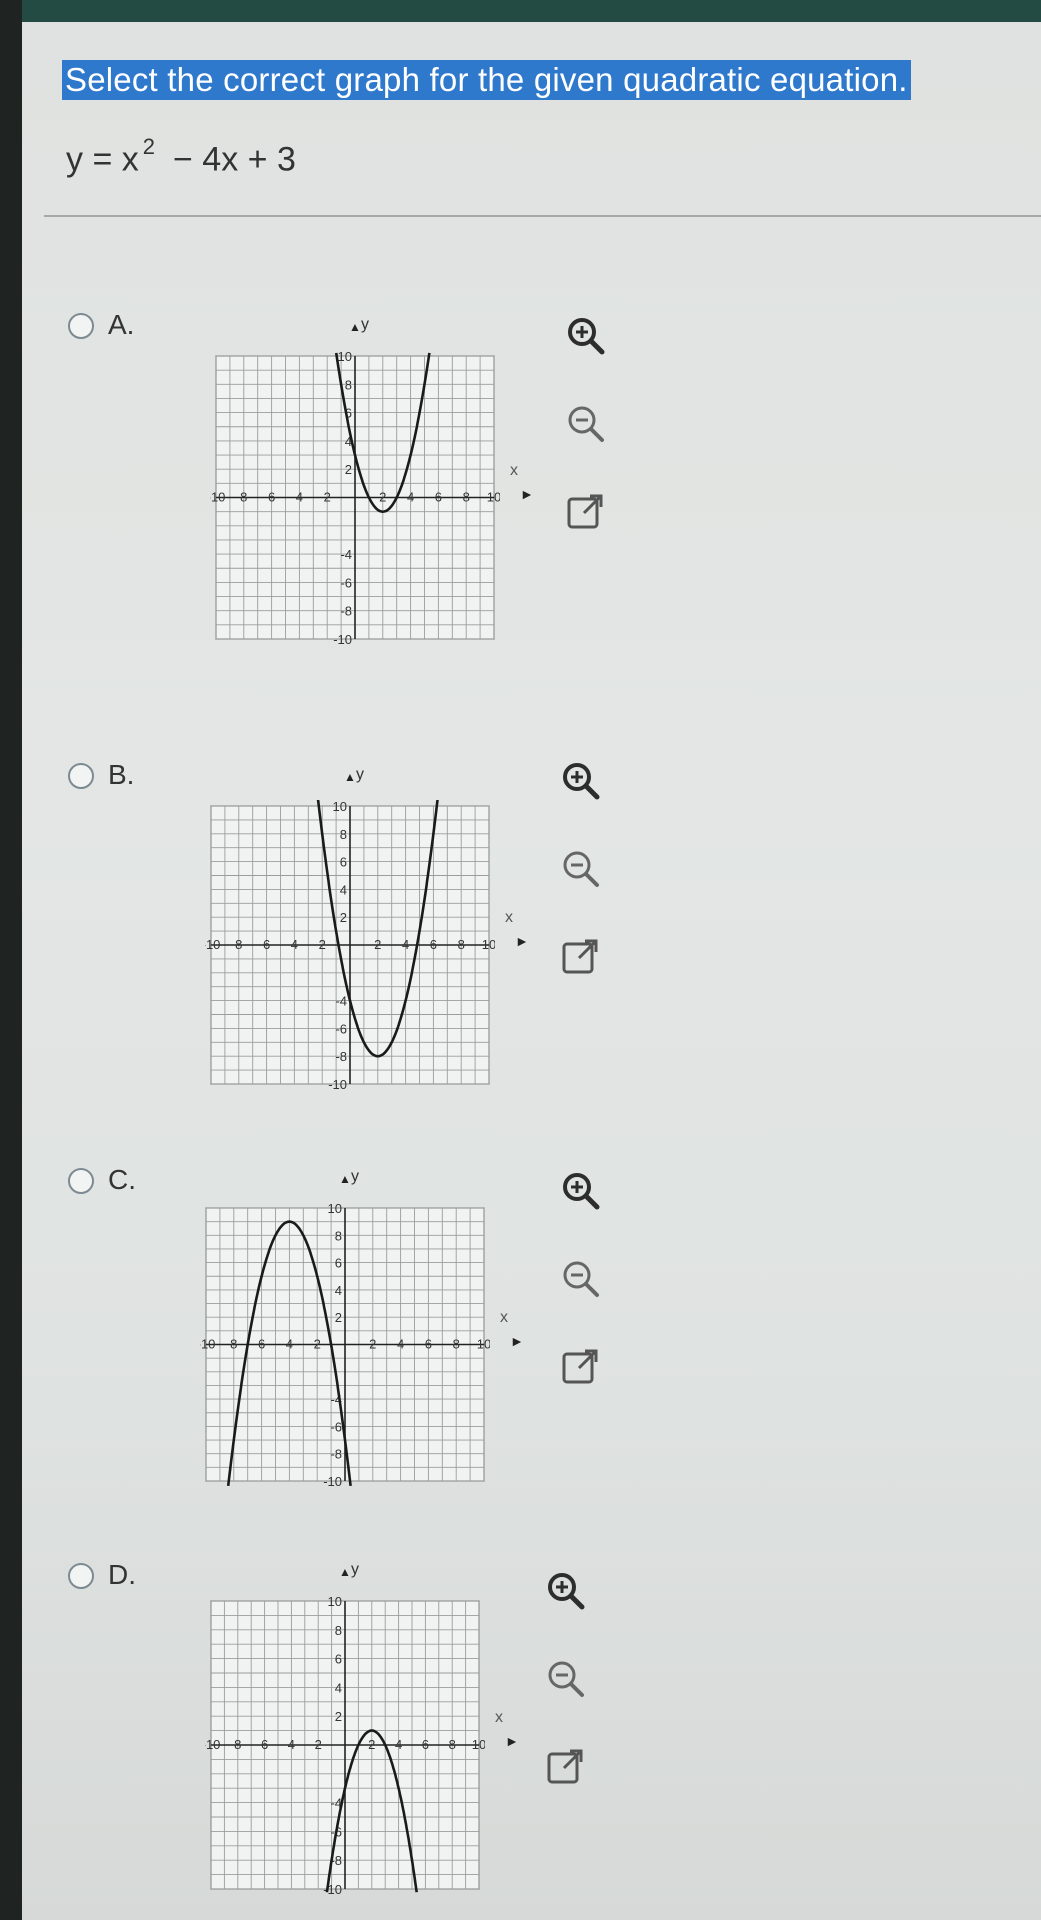  Describe the element at coordinates (122, 1575) in the screenshot. I see `option-label: D.` at that location.